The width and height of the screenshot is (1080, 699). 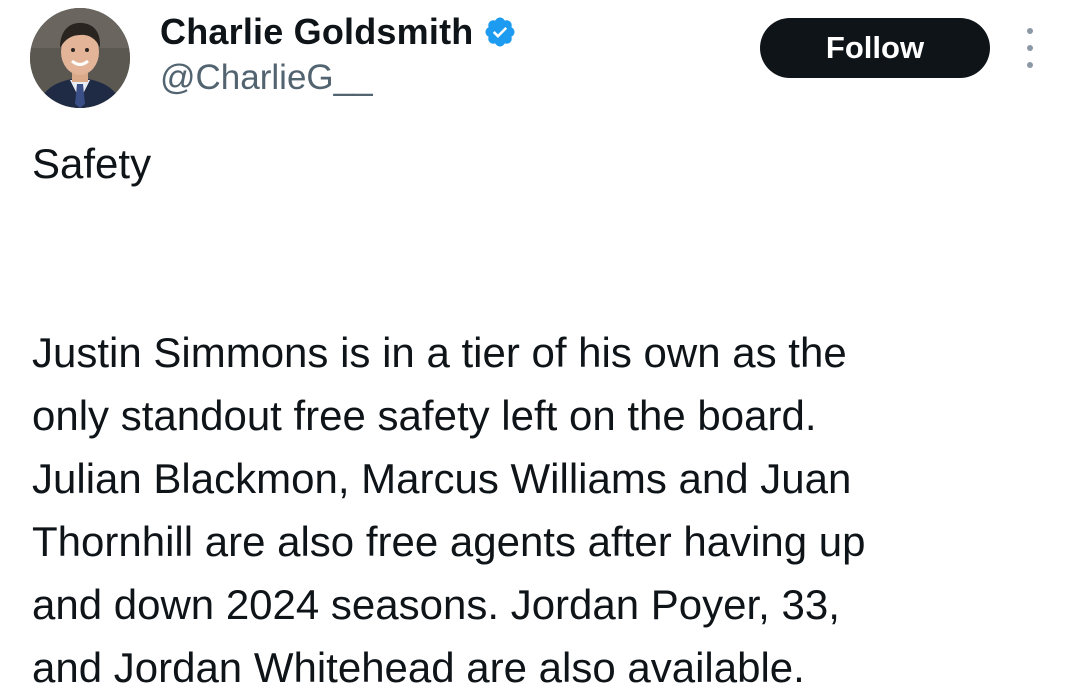 What do you see at coordinates (418, 667) in the screenshot?
I see `tweet-line: and Jordan Whitehead are also available.` at bounding box center [418, 667].